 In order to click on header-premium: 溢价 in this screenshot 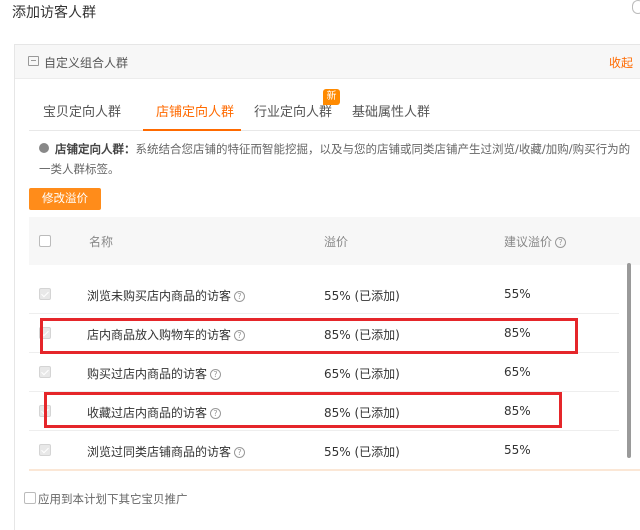, I will do `click(336, 242)`.